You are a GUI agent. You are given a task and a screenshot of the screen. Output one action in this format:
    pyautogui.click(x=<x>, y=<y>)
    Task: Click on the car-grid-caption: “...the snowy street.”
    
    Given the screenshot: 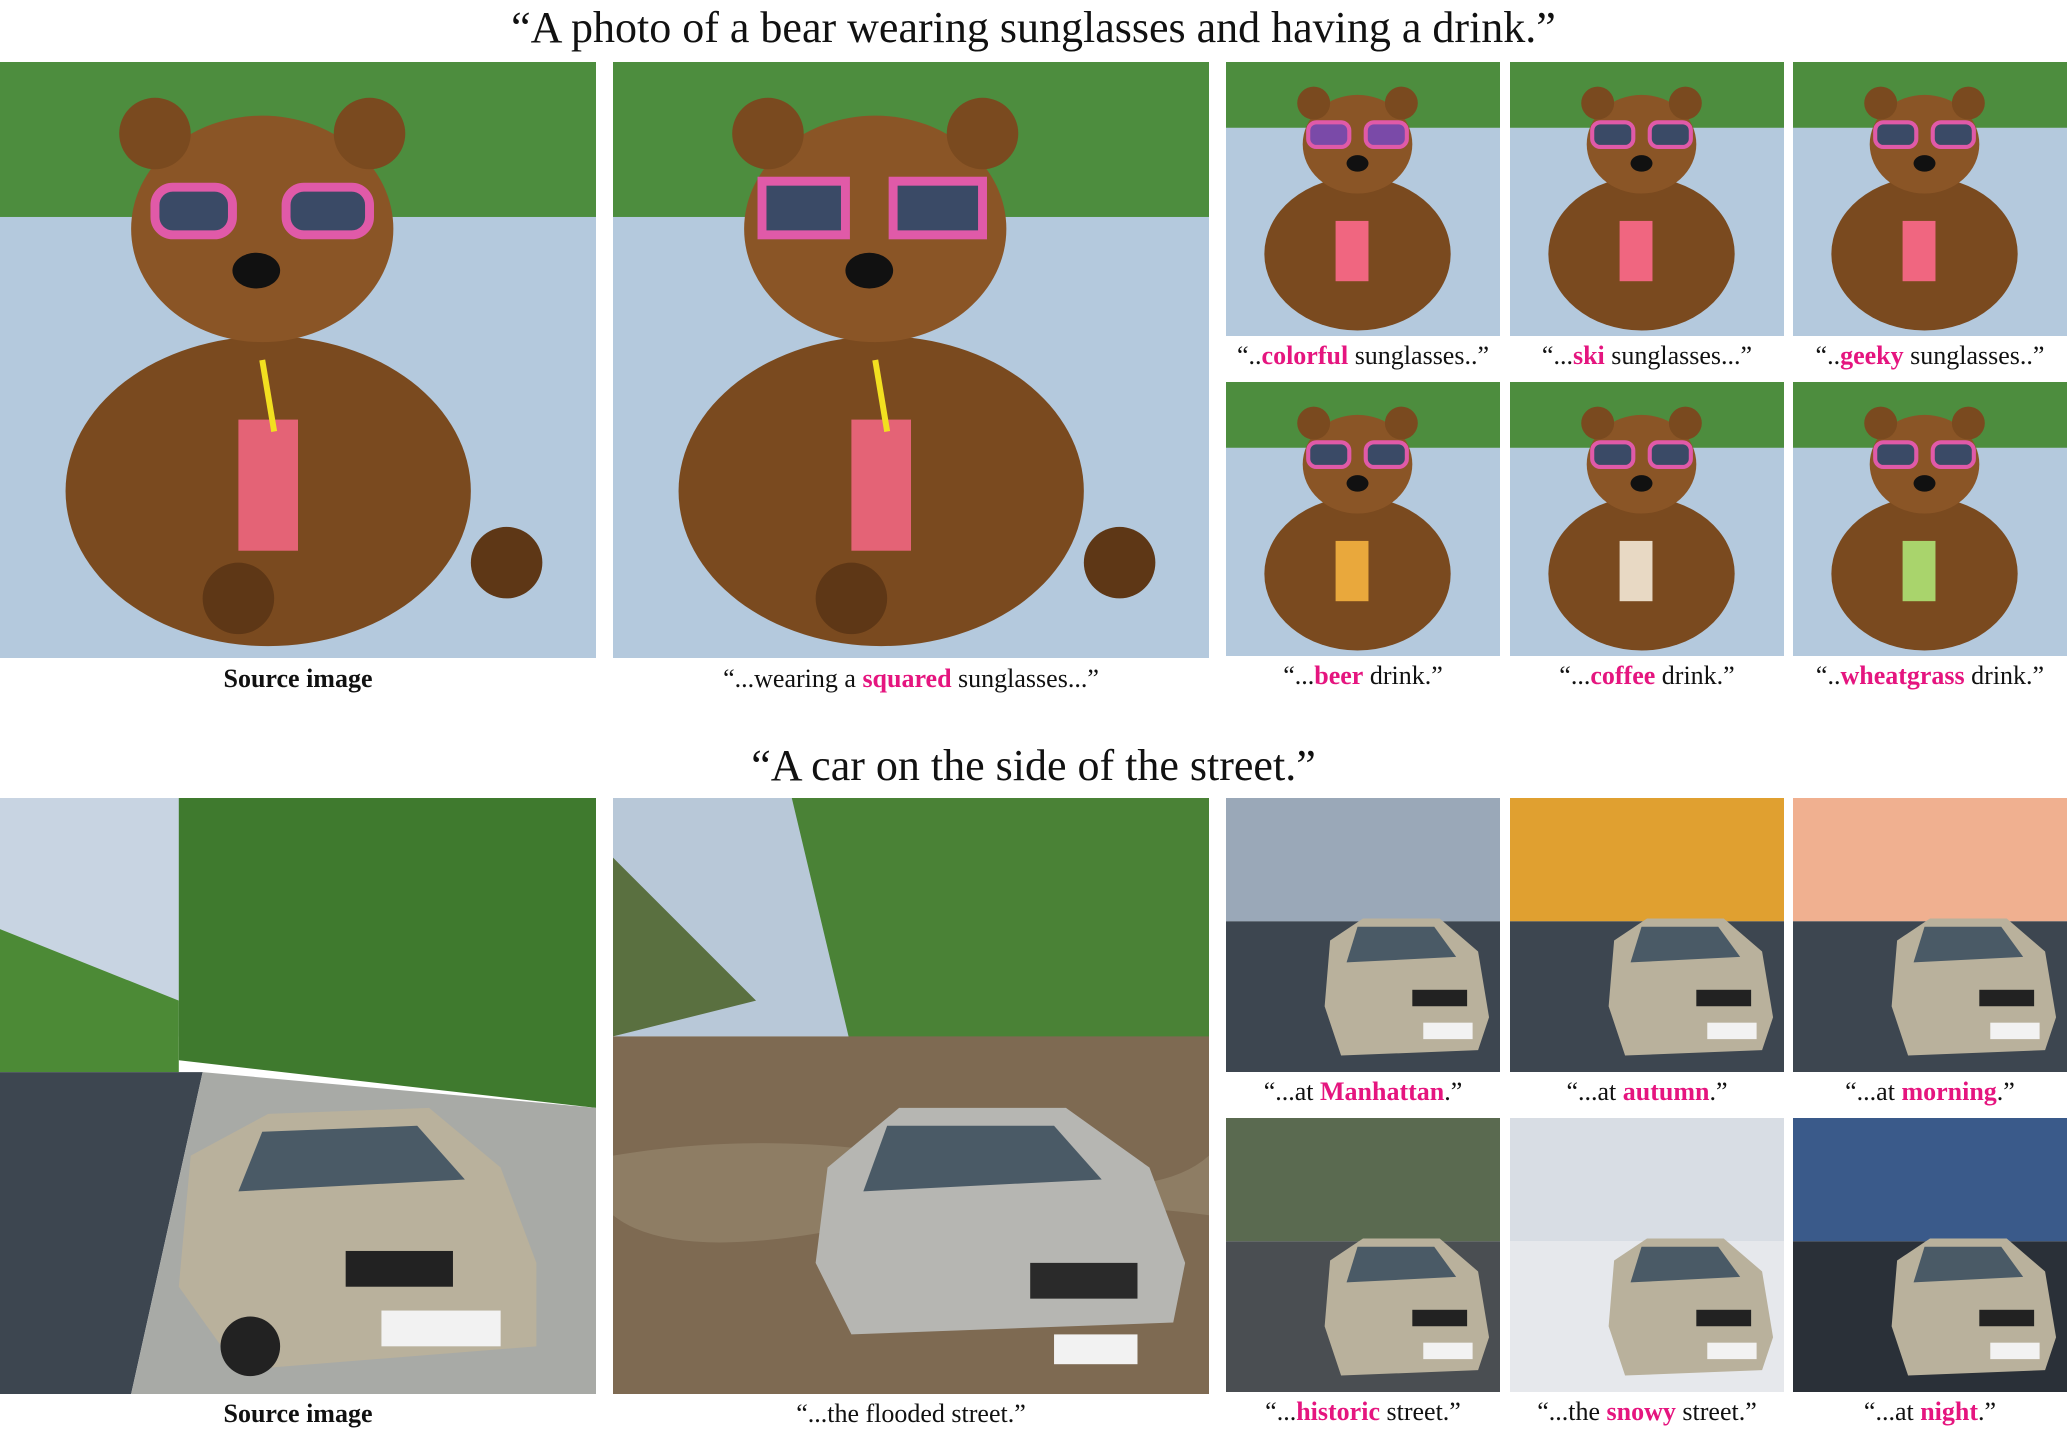 What is the action you would take?
    pyautogui.click(x=1647, y=1412)
    